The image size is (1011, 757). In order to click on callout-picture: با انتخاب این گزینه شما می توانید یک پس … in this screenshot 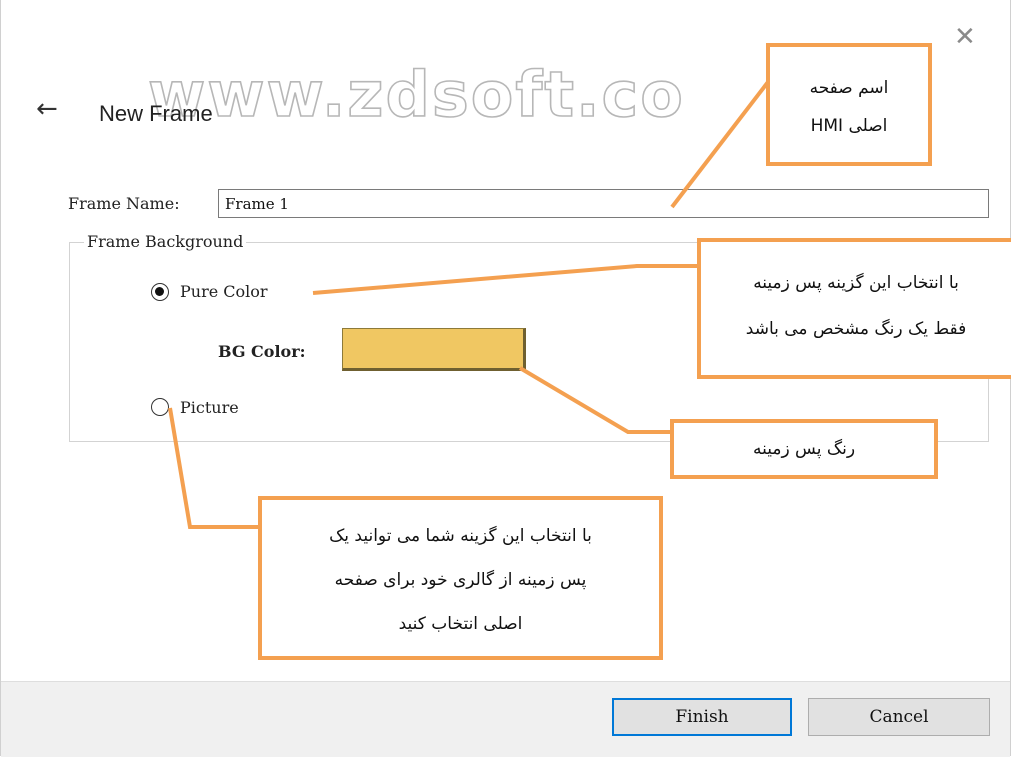, I will do `click(460, 578)`.